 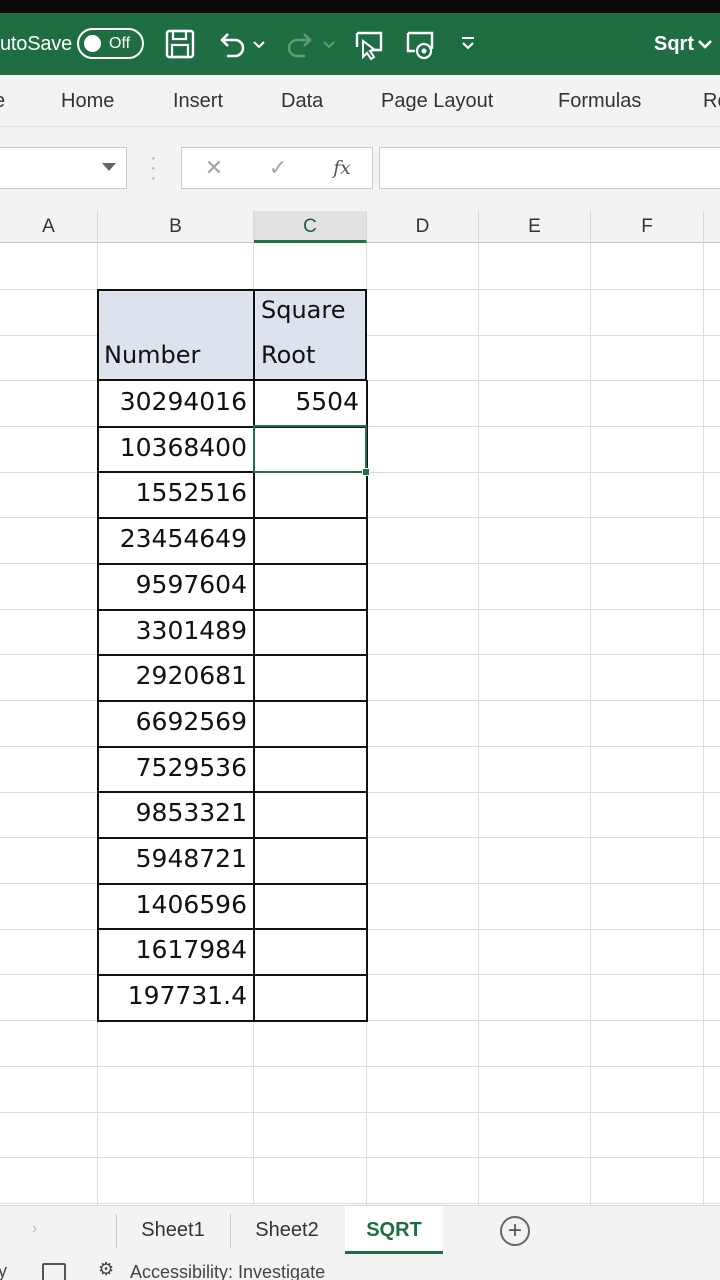 What do you see at coordinates (468, 44) in the screenshot?
I see `customize-toolbar-icon` at bounding box center [468, 44].